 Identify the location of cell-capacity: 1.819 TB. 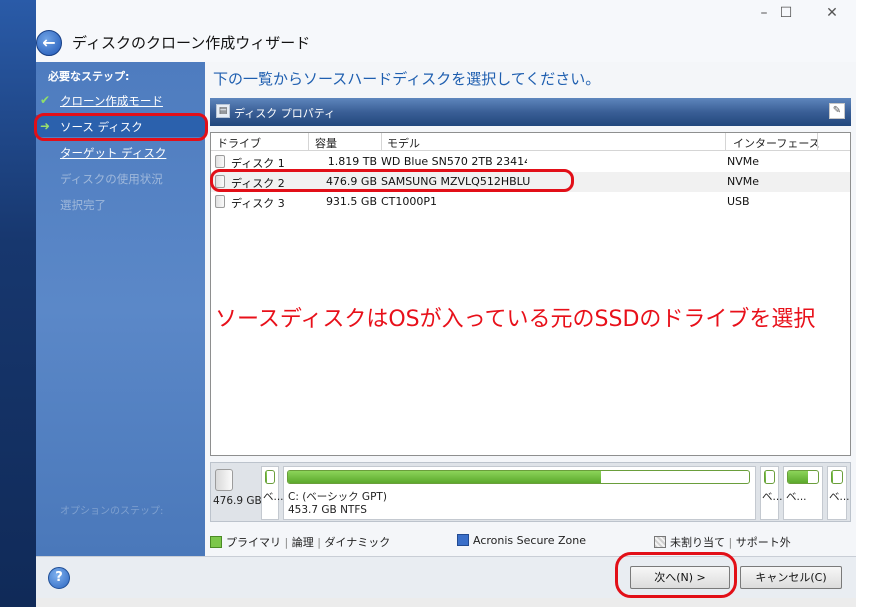
(352, 161).